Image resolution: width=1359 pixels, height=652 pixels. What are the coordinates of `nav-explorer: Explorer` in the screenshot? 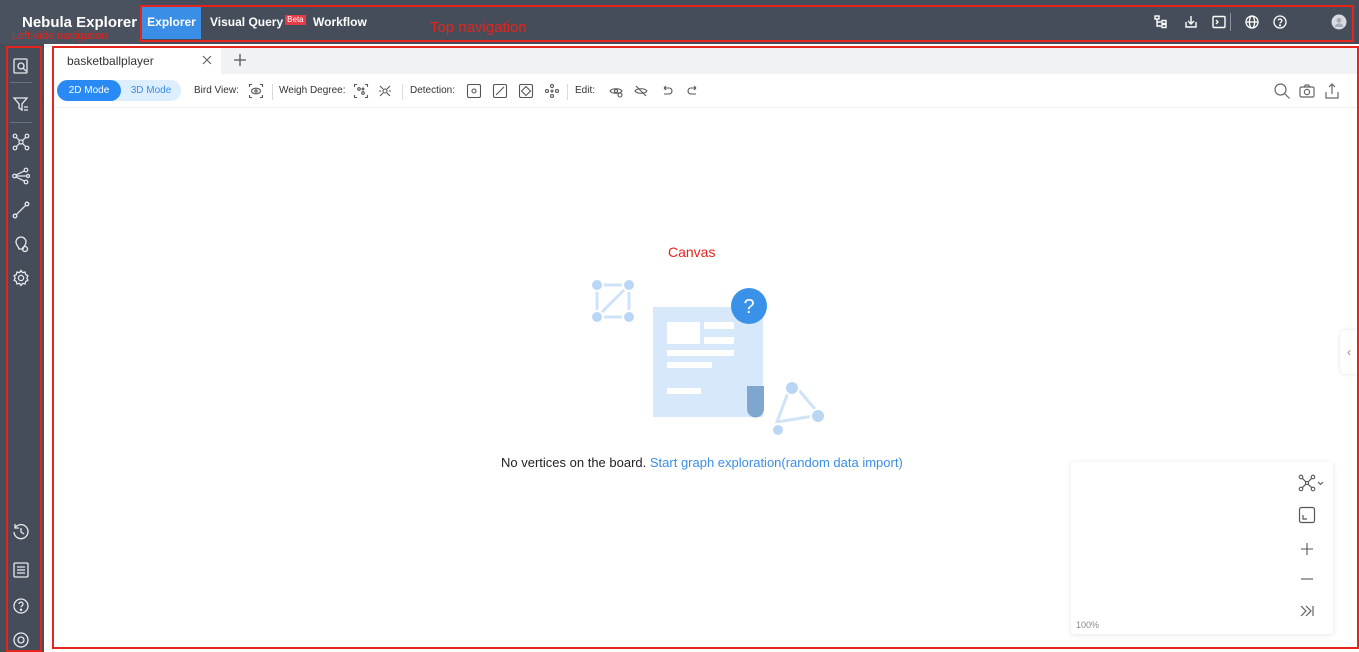 It's located at (171, 22).